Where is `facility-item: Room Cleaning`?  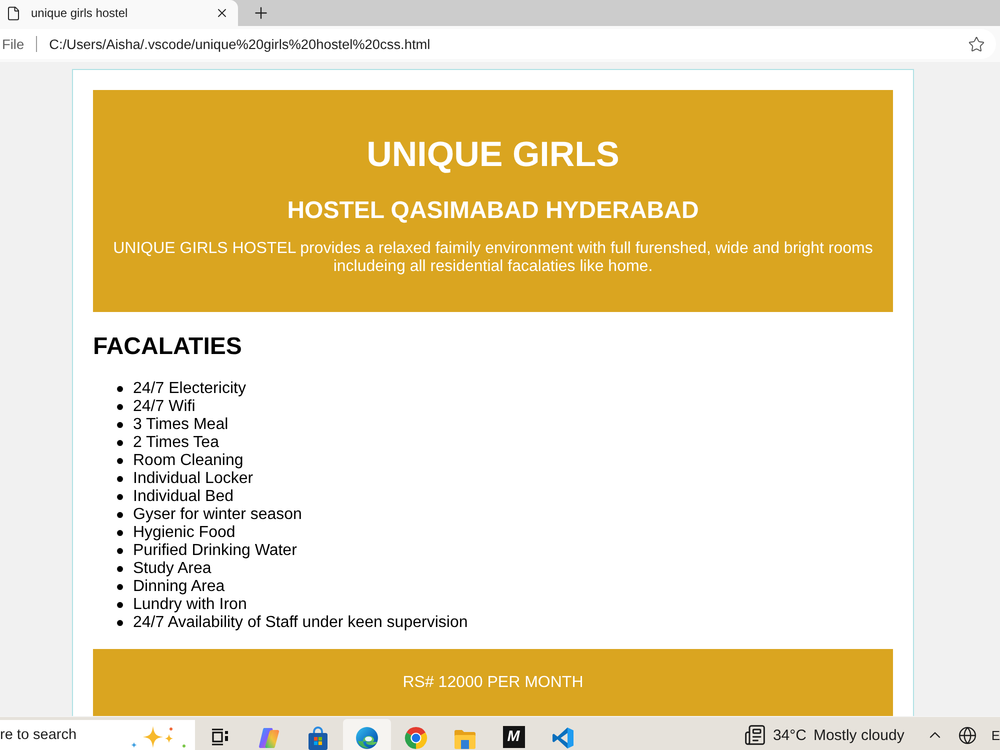 facility-item: Room Cleaning is located at coordinates (188, 461).